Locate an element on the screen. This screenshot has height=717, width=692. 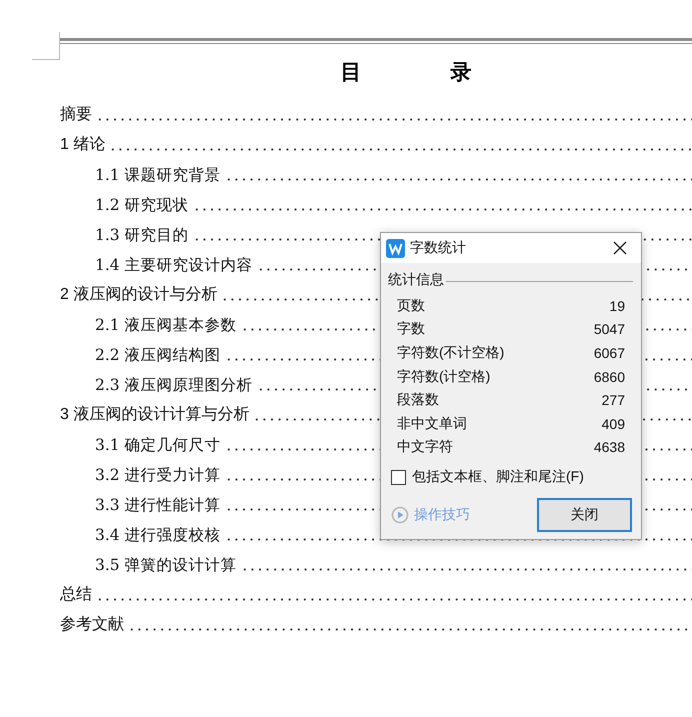
stat-label: 字符数(不计空格) is located at coordinates (450, 353).